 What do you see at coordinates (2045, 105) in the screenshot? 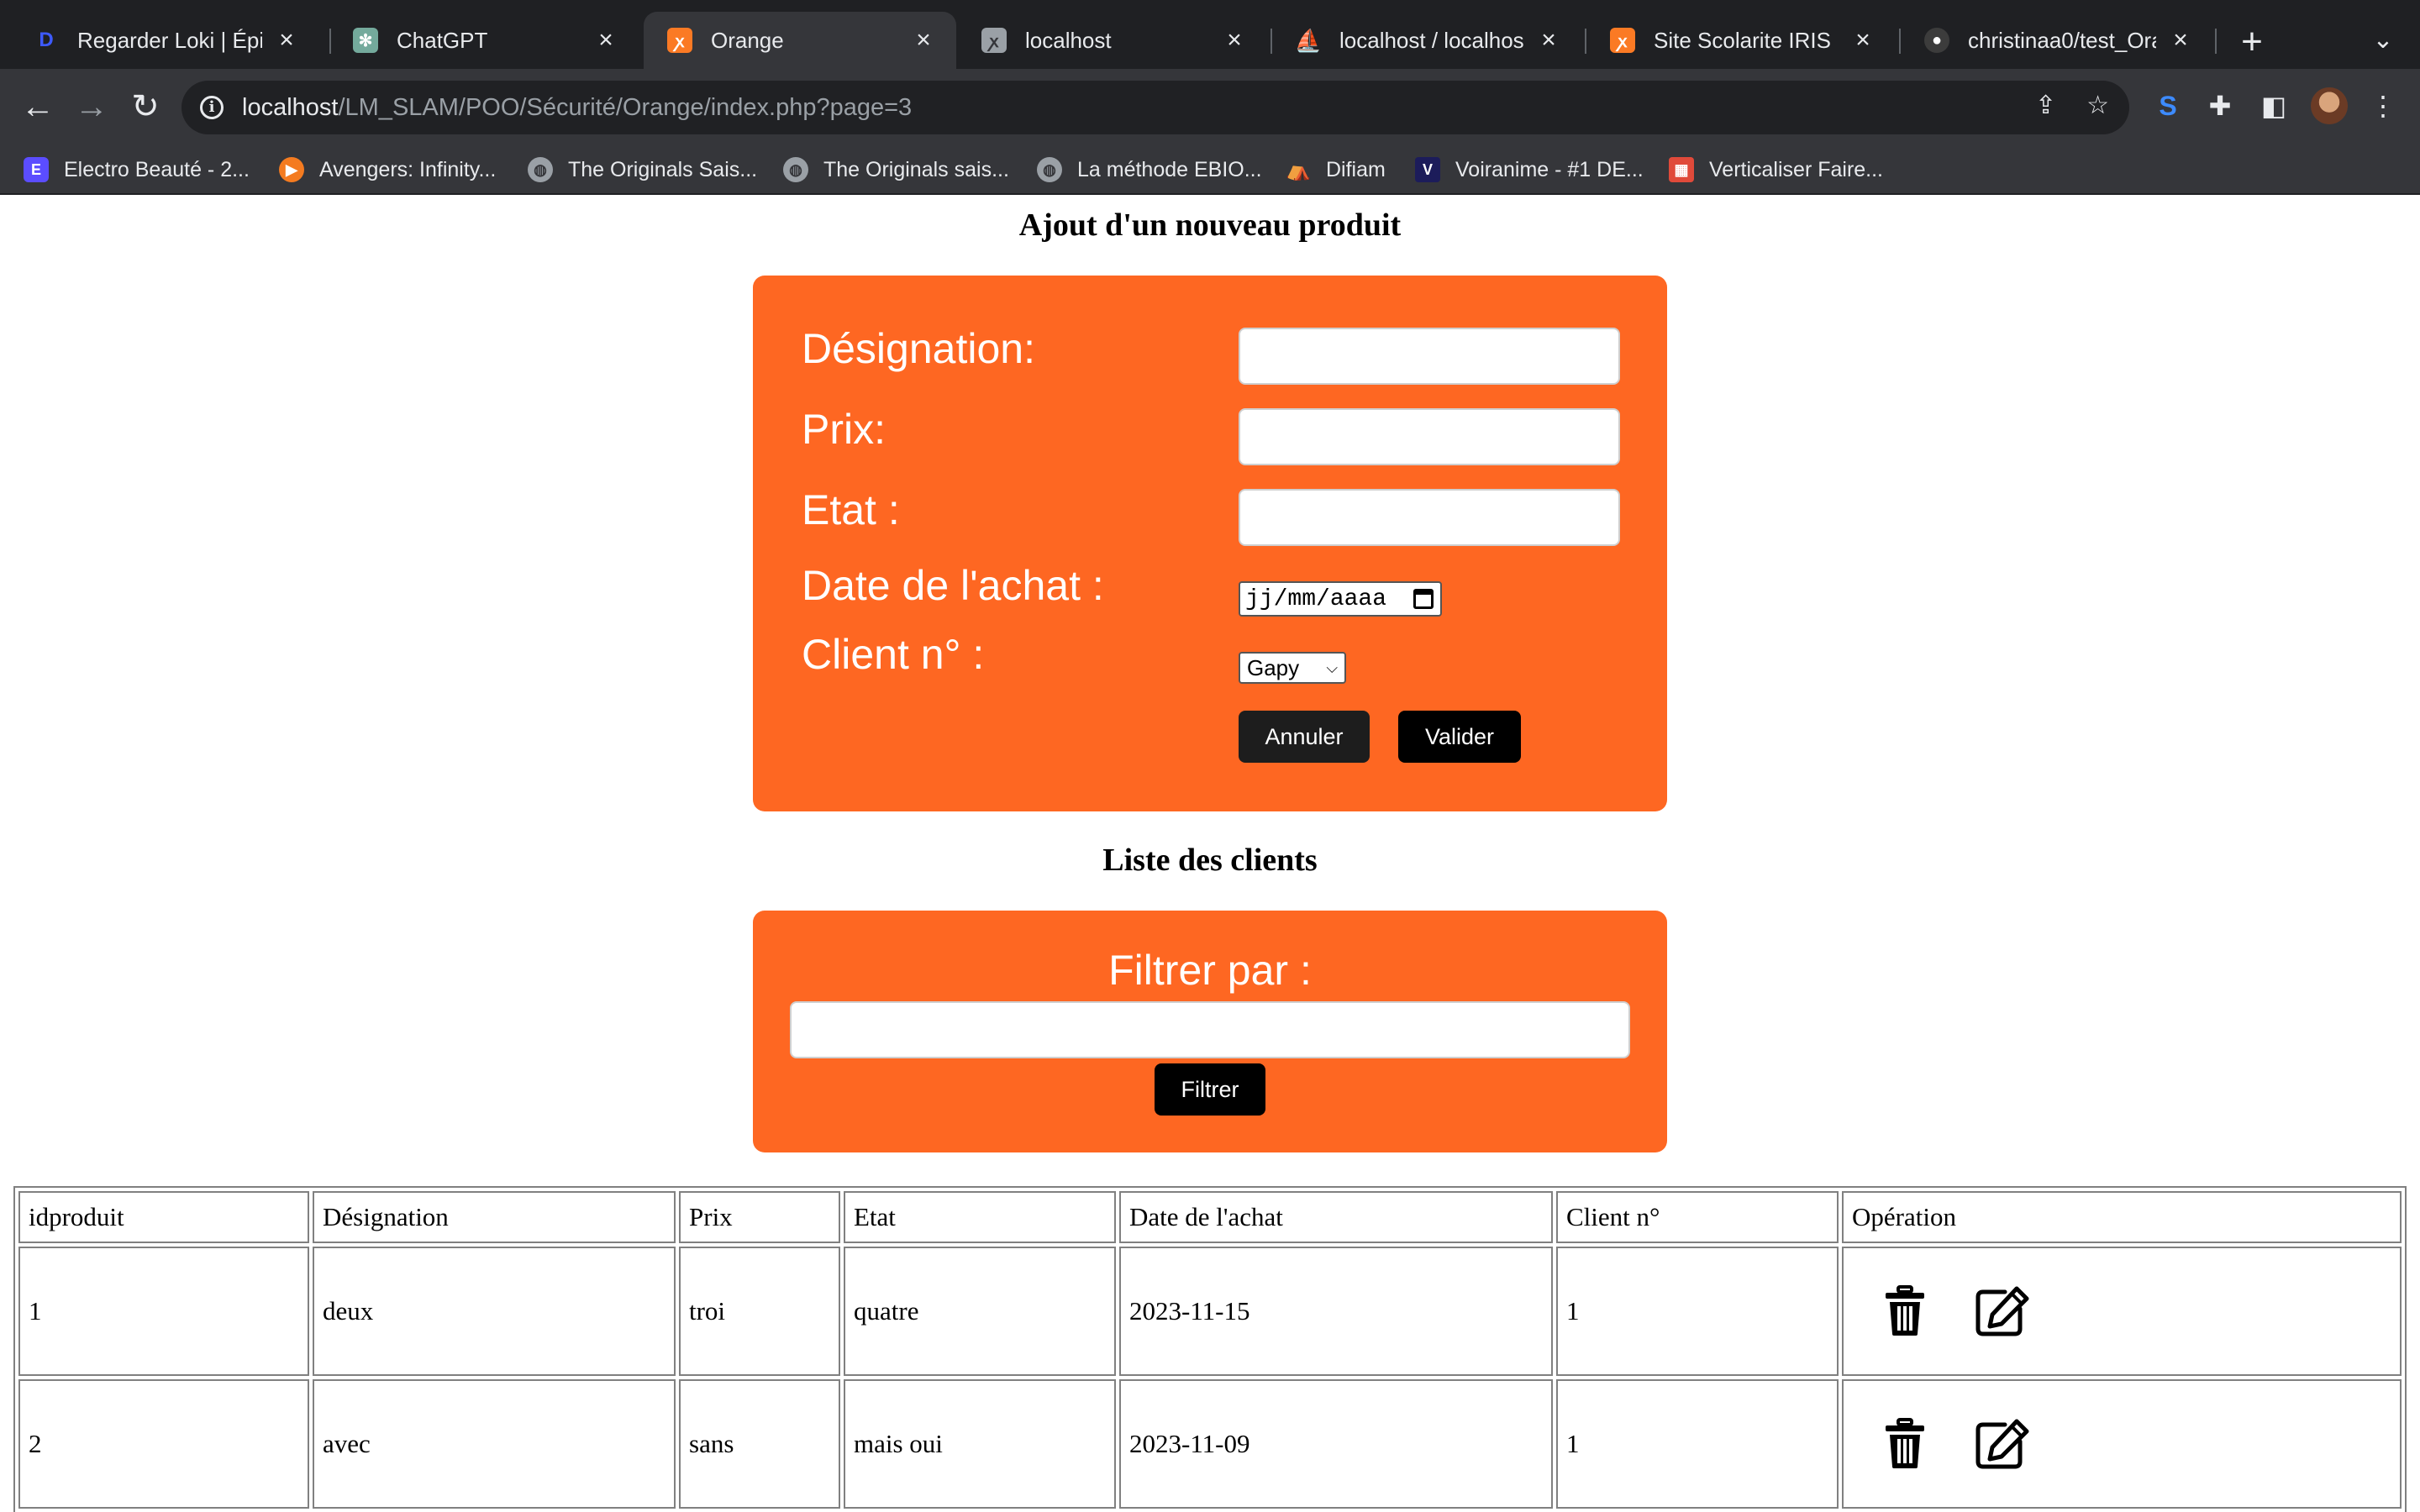
I see `share-icon: ⇪` at bounding box center [2045, 105].